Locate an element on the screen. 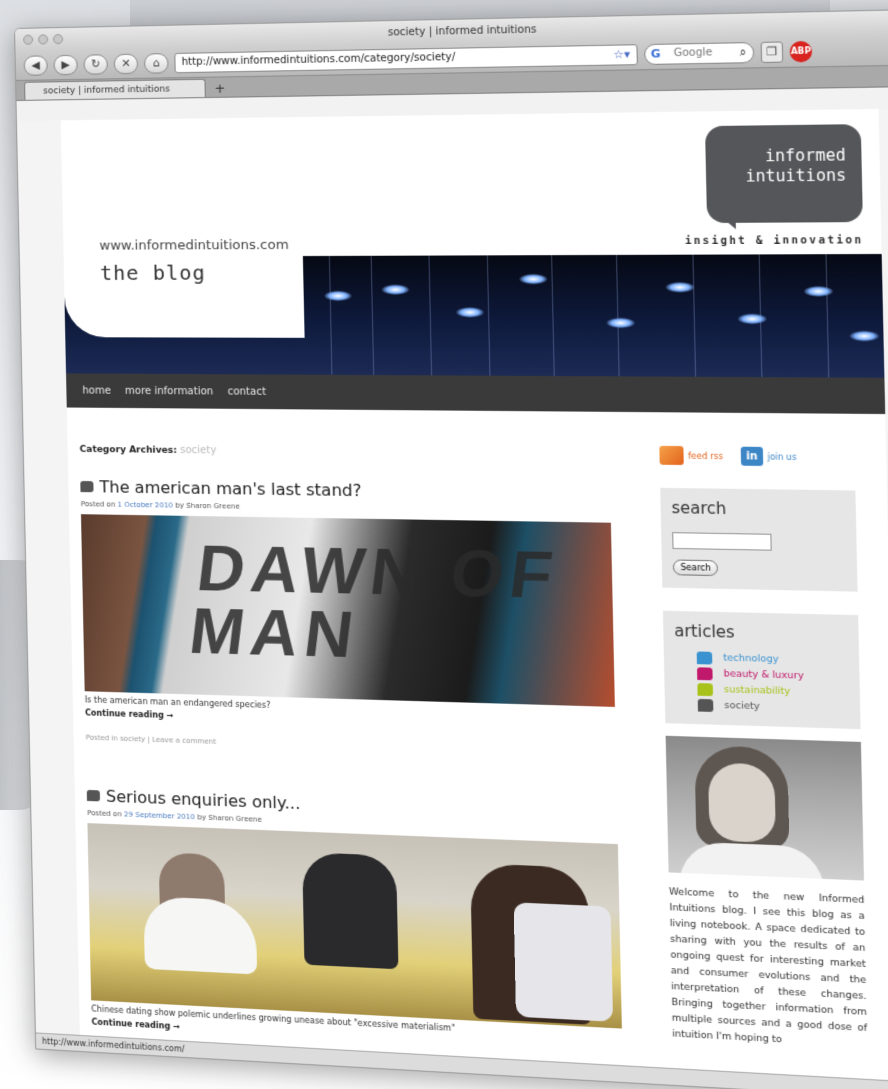  category-name: society is located at coordinates (198, 450).